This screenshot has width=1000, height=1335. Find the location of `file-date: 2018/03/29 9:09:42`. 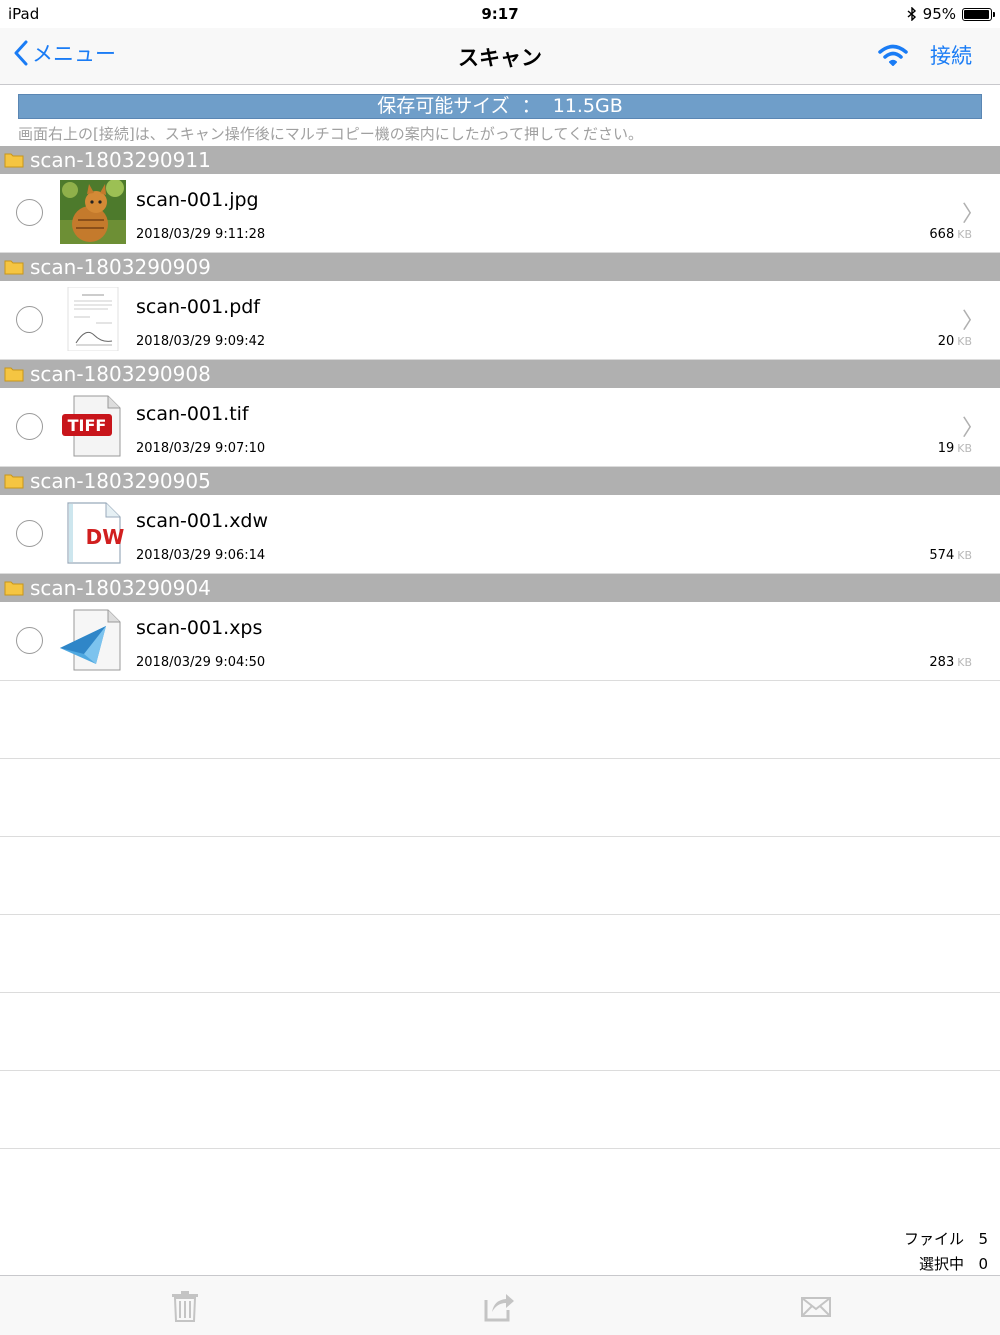

file-date: 2018/03/29 9:09:42 is located at coordinates (201, 341).